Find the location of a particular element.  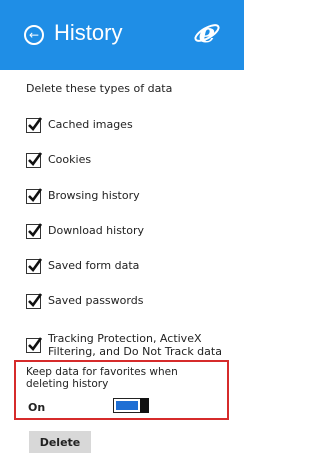

option-label: Cached images is located at coordinates (90, 124).